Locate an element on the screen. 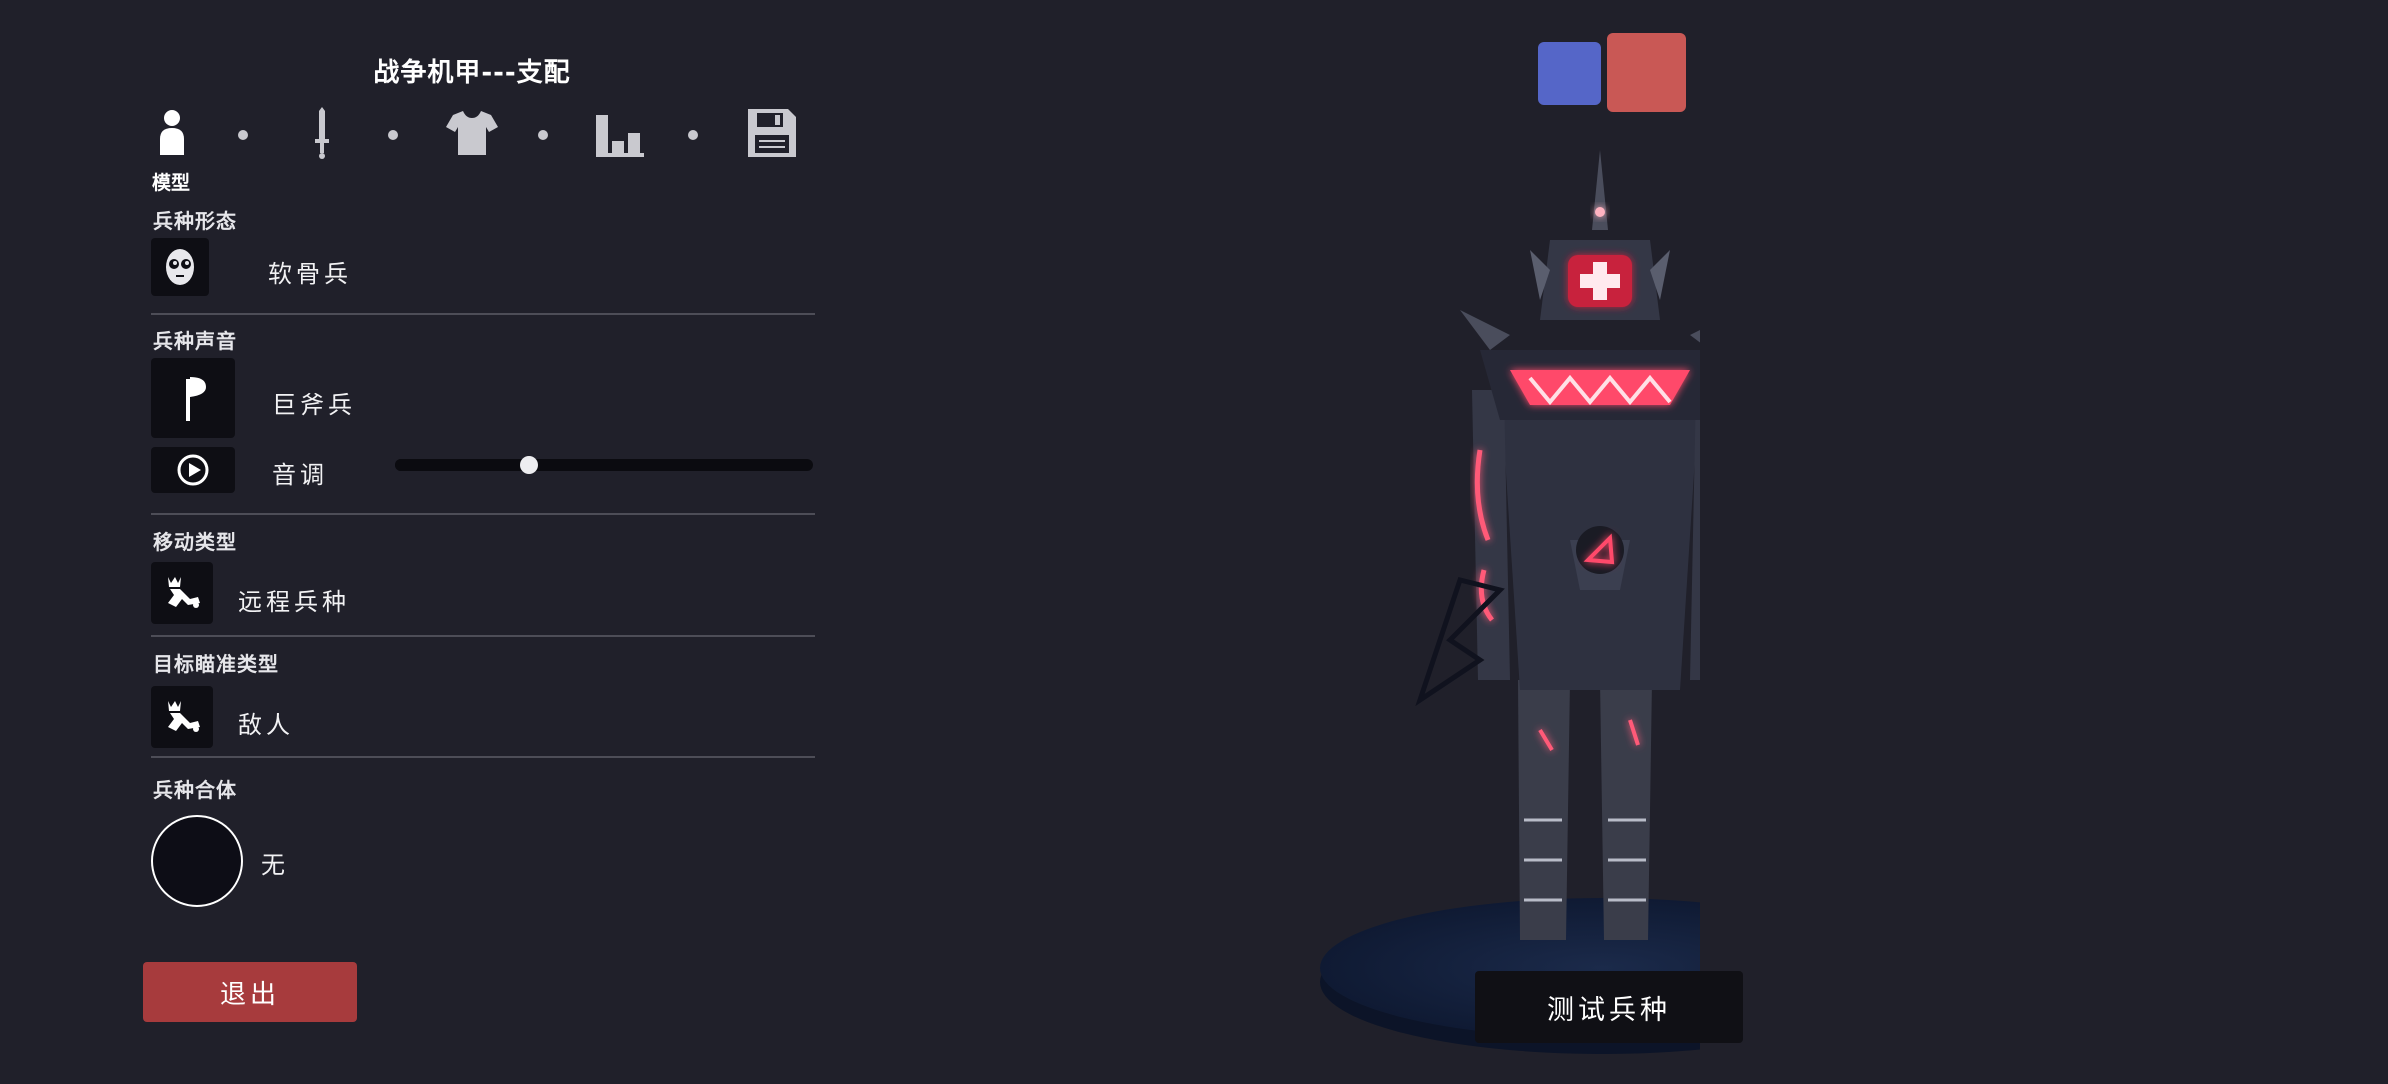 This screenshot has width=2388, height=1084. step-weapon-icon is located at coordinates (326, 133).